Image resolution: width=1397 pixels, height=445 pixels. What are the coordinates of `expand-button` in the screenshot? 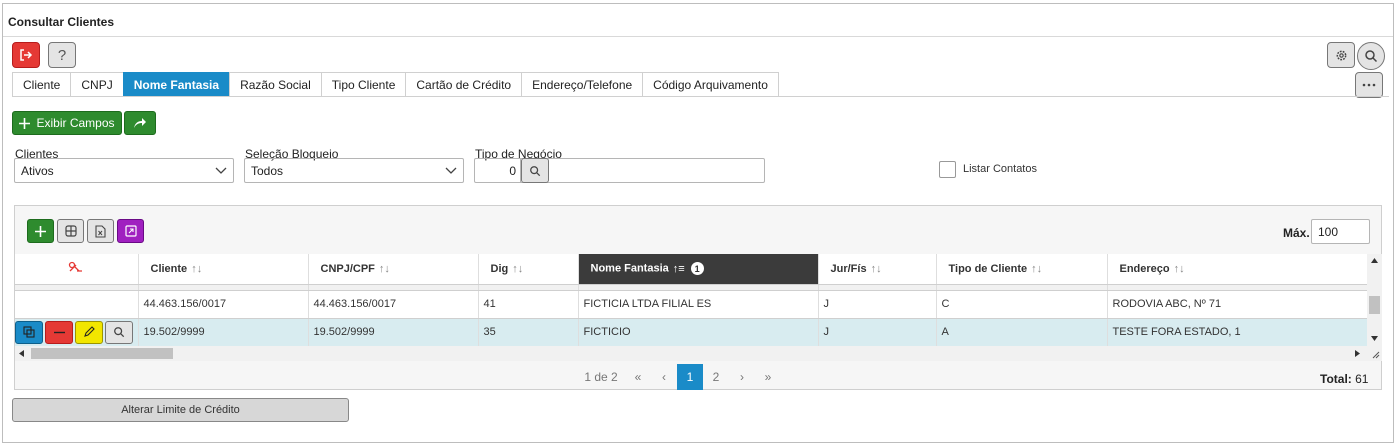 It's located at (130, 231).